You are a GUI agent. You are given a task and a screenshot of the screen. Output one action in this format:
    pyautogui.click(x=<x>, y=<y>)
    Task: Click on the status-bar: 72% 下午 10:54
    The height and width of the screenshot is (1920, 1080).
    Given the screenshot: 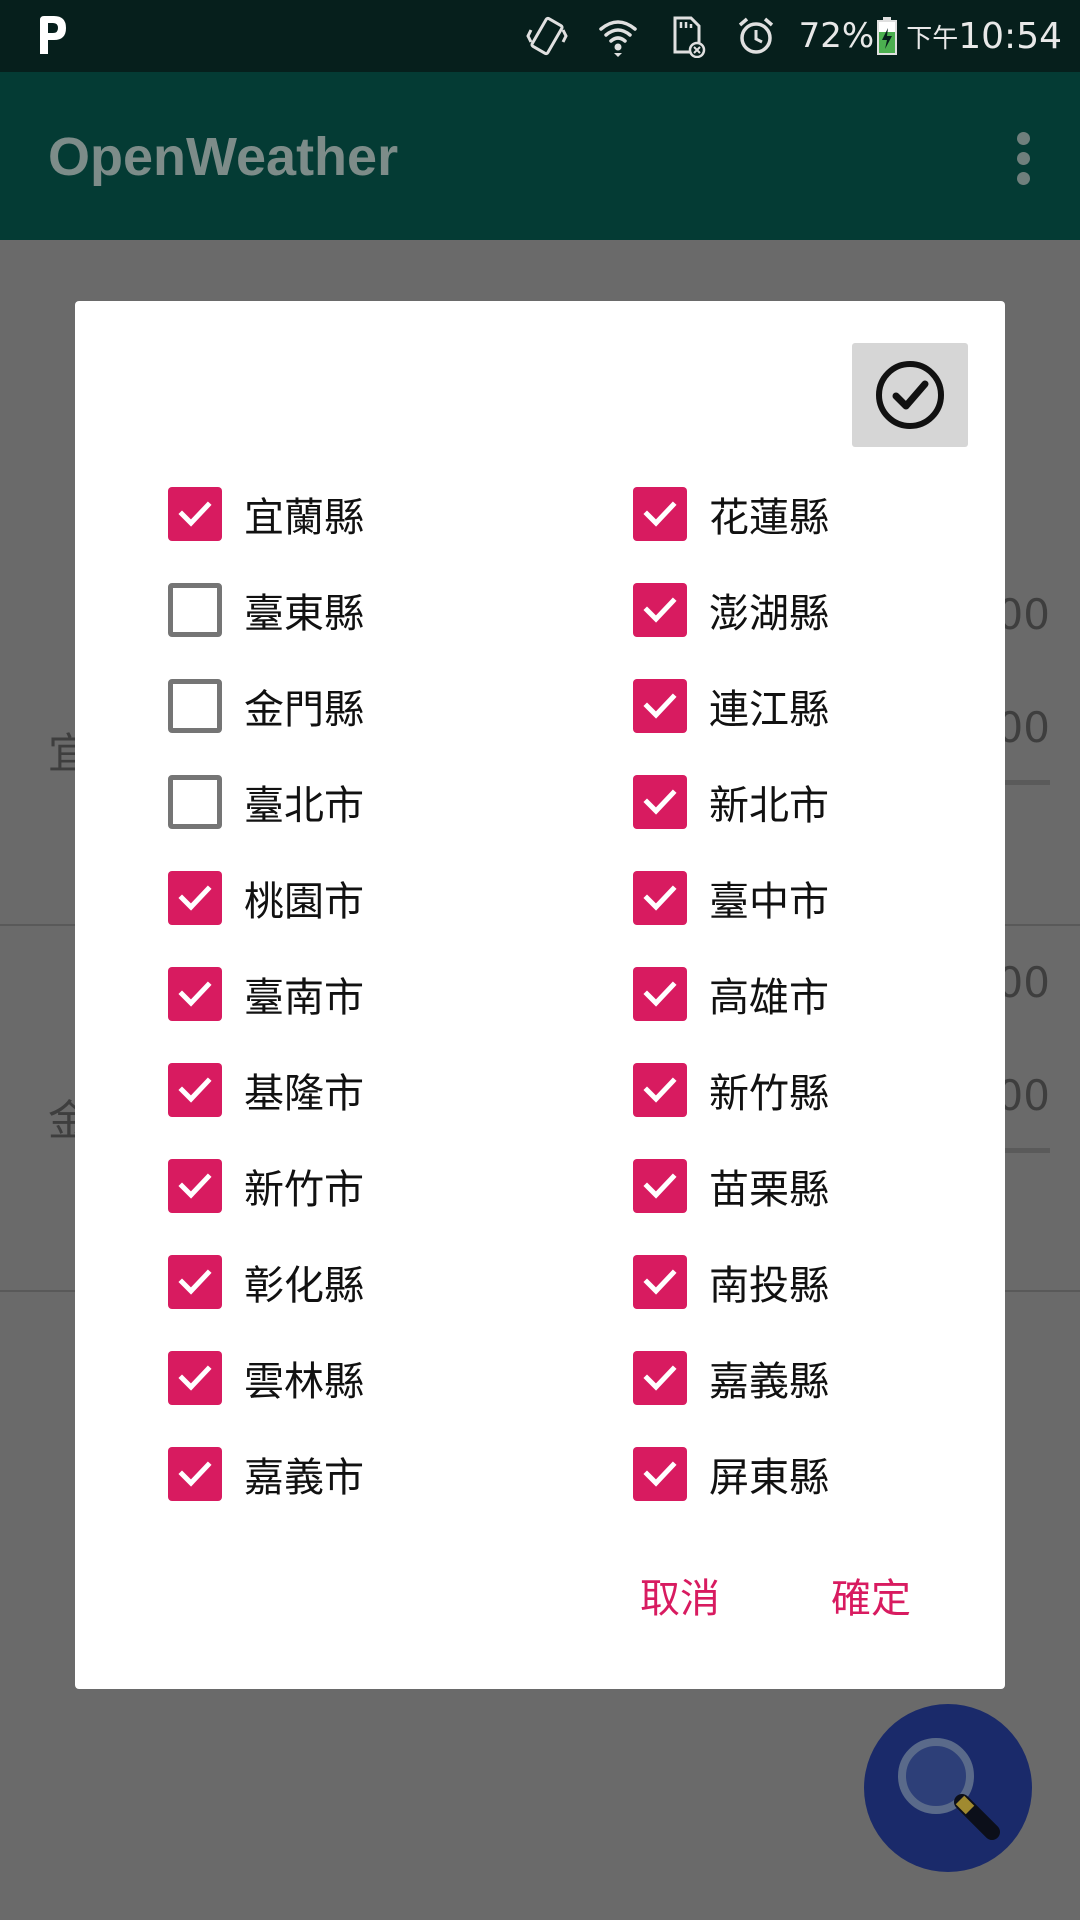 What is the action you would take?
    pyautogui.click(x=540, y=36)
    